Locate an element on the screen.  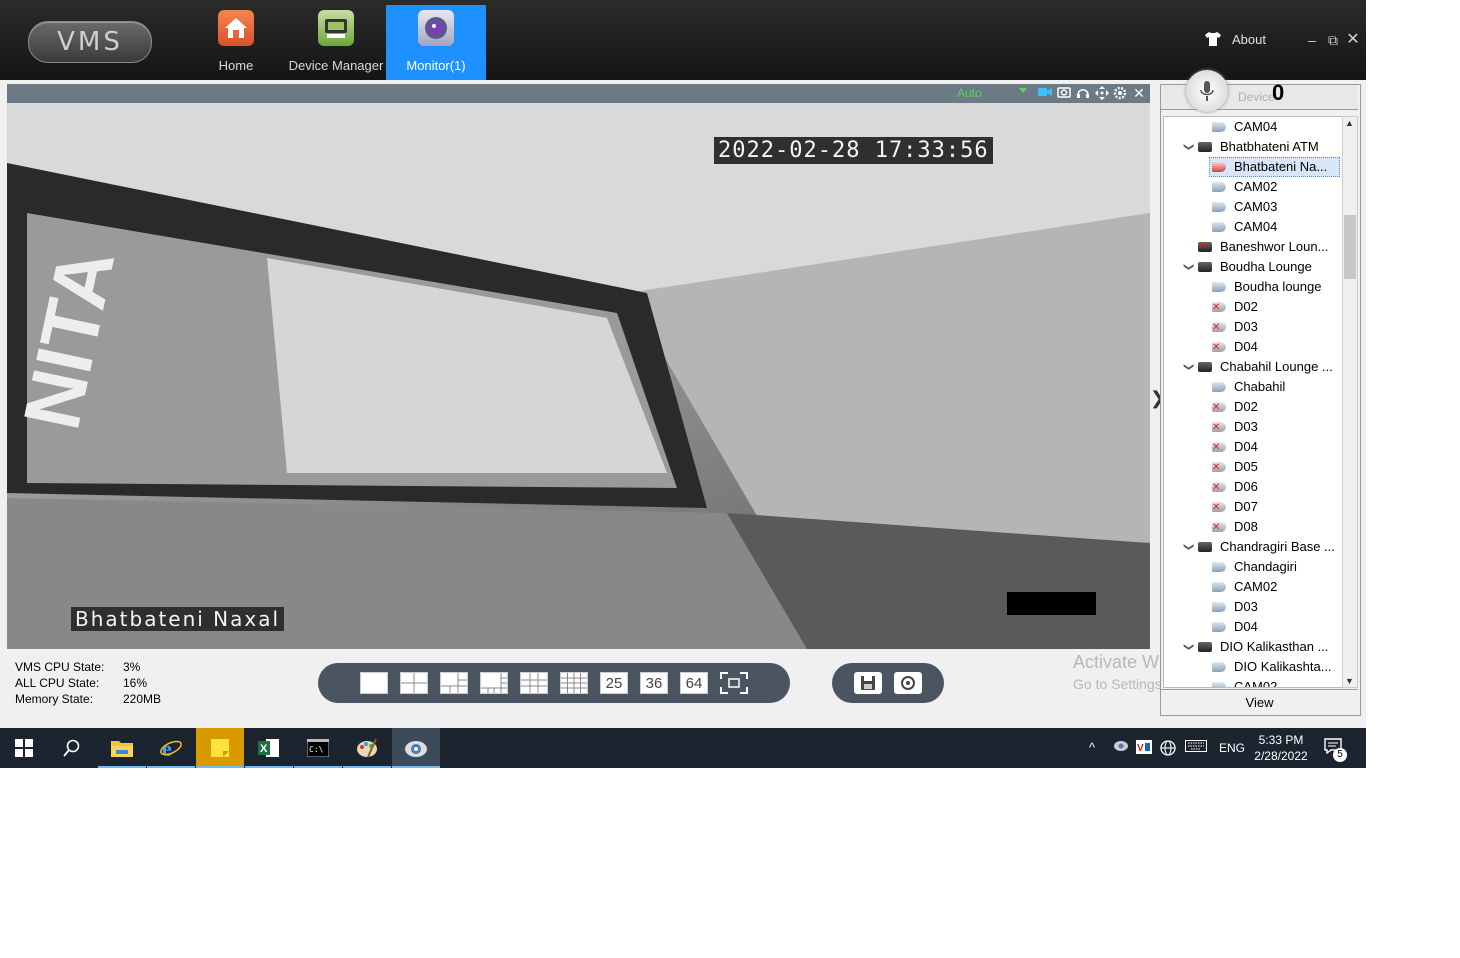
layout-36-button: 36 is located at coordinates (654, 683).